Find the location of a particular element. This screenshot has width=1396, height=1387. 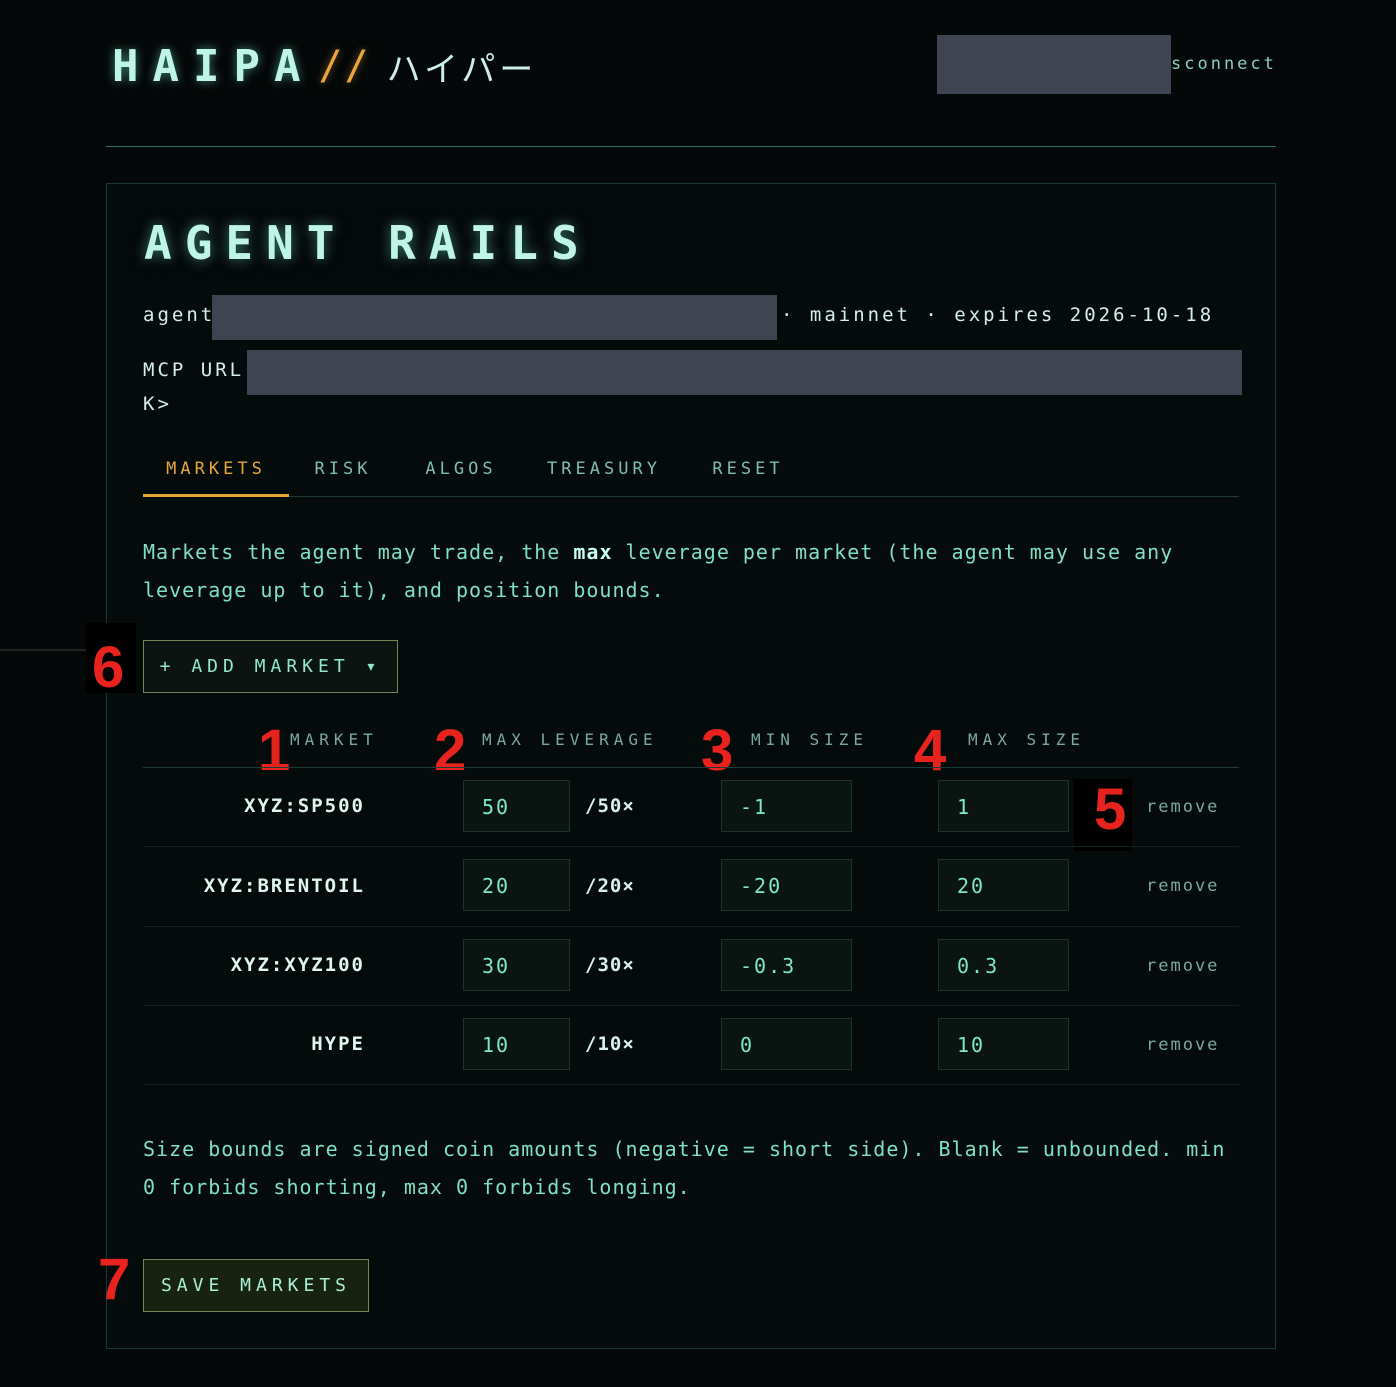

disconnect-button: sconnect is located at coordinates (1224, 64).